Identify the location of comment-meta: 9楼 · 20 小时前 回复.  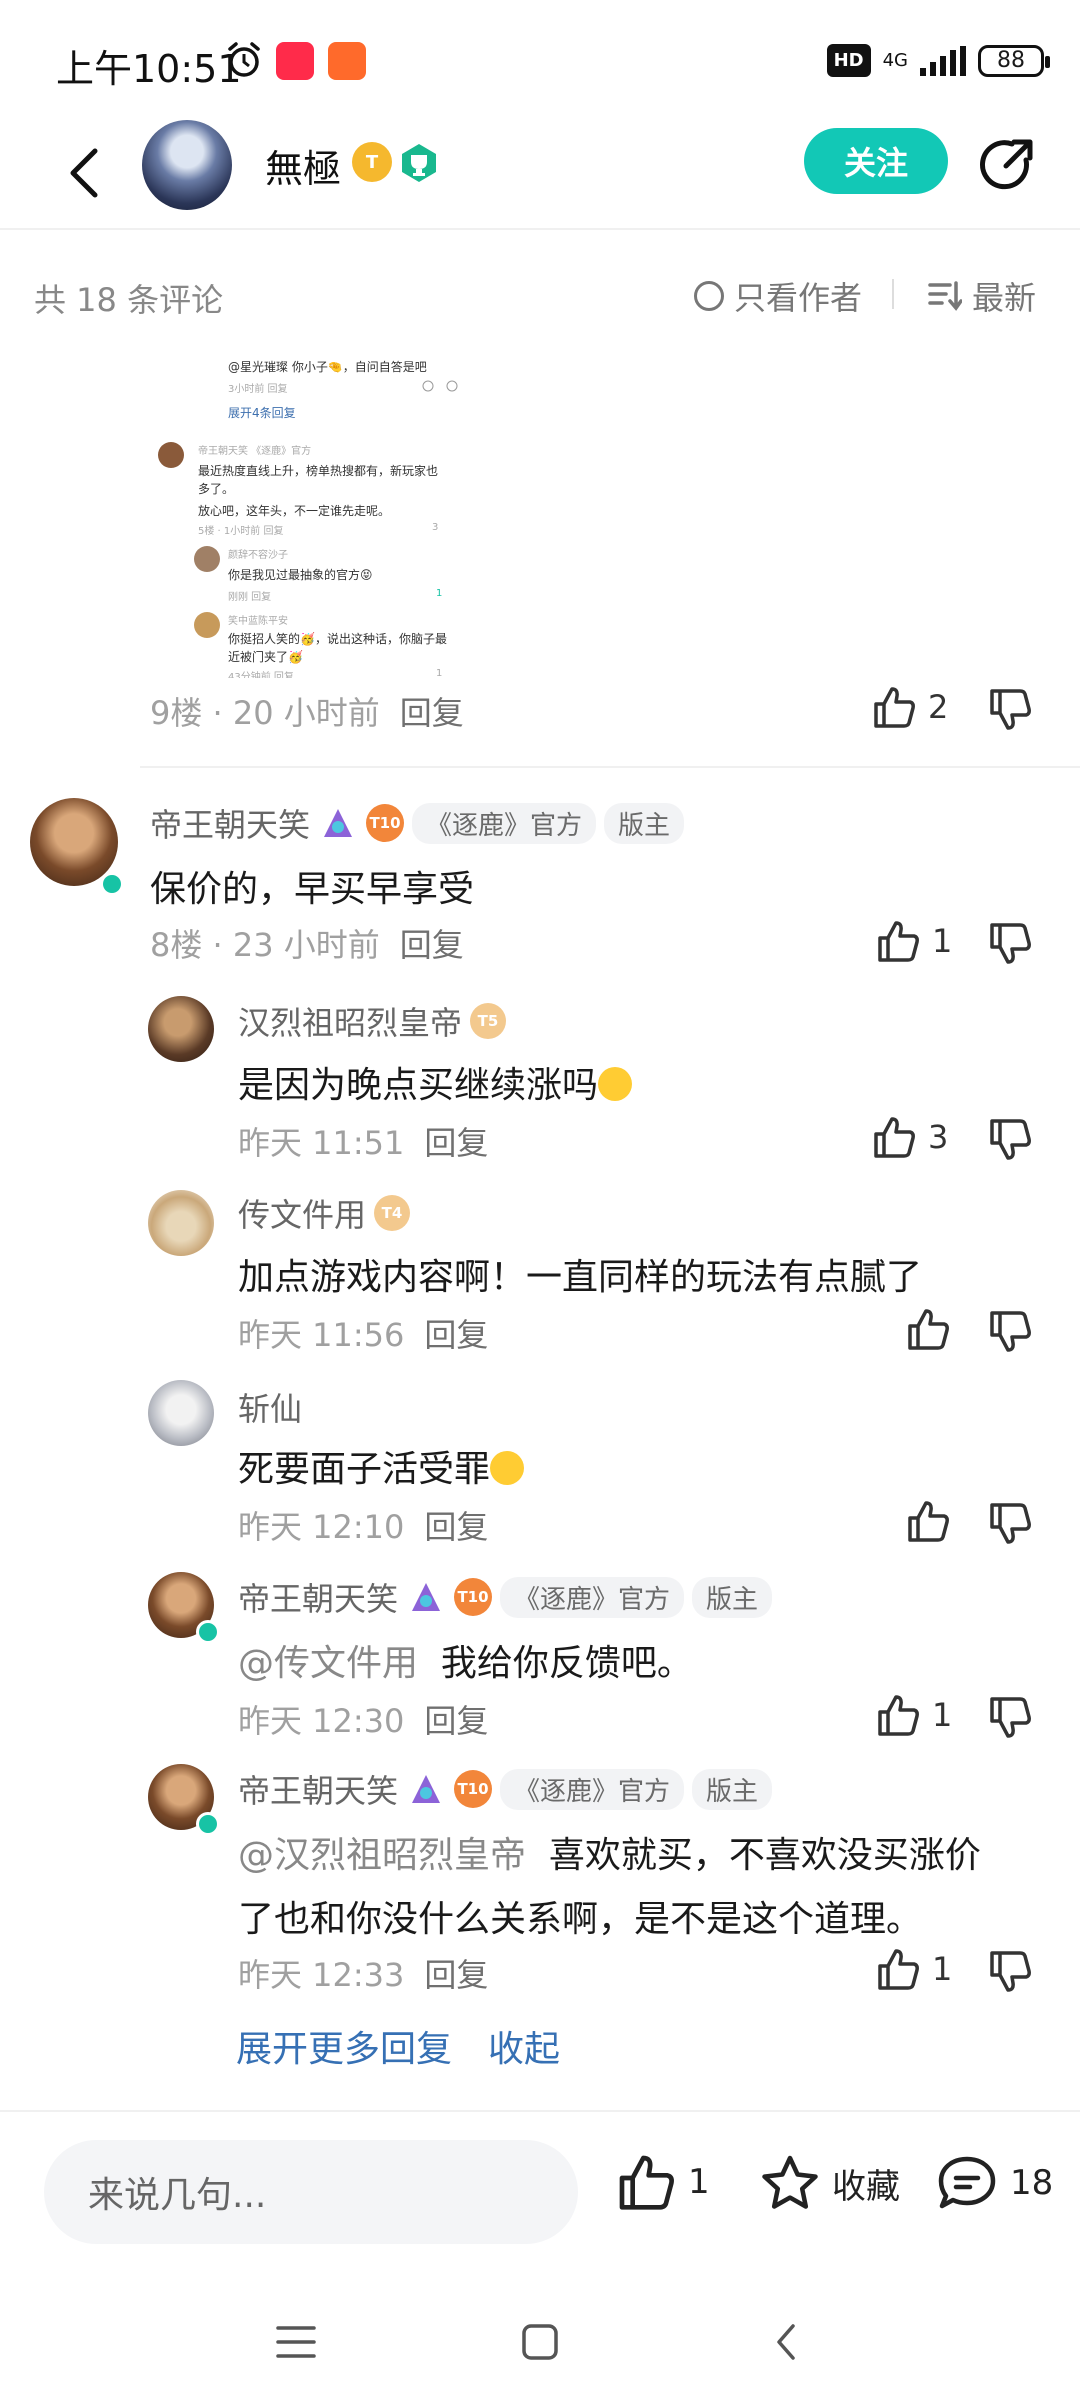
(307, 711).